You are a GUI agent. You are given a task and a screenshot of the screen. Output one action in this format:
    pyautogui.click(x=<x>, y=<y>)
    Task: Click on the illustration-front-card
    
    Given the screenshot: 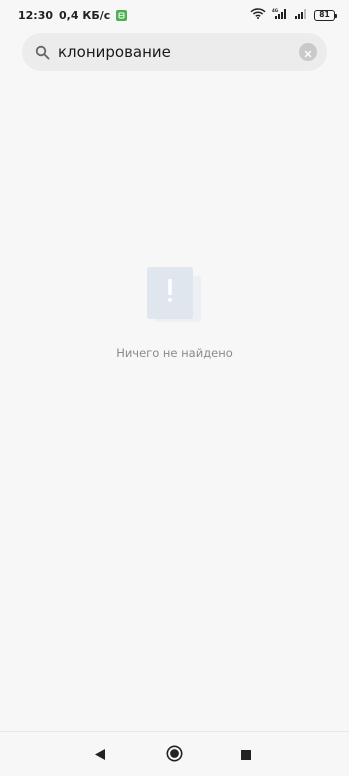 What is the action you would take?
    pyautogui.click(x=169, y=293)
    